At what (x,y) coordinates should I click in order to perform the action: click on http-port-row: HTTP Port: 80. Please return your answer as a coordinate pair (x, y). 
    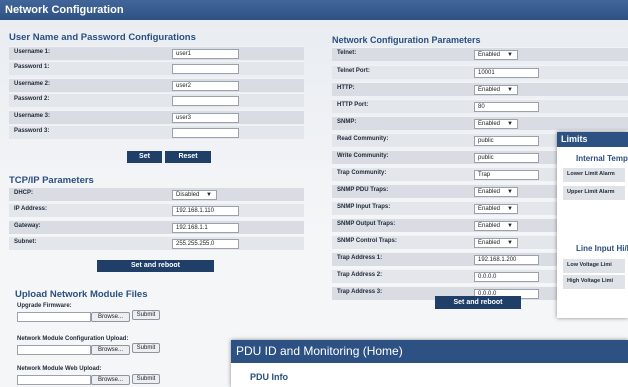
    Looking at the image, I should click on (480, 106).